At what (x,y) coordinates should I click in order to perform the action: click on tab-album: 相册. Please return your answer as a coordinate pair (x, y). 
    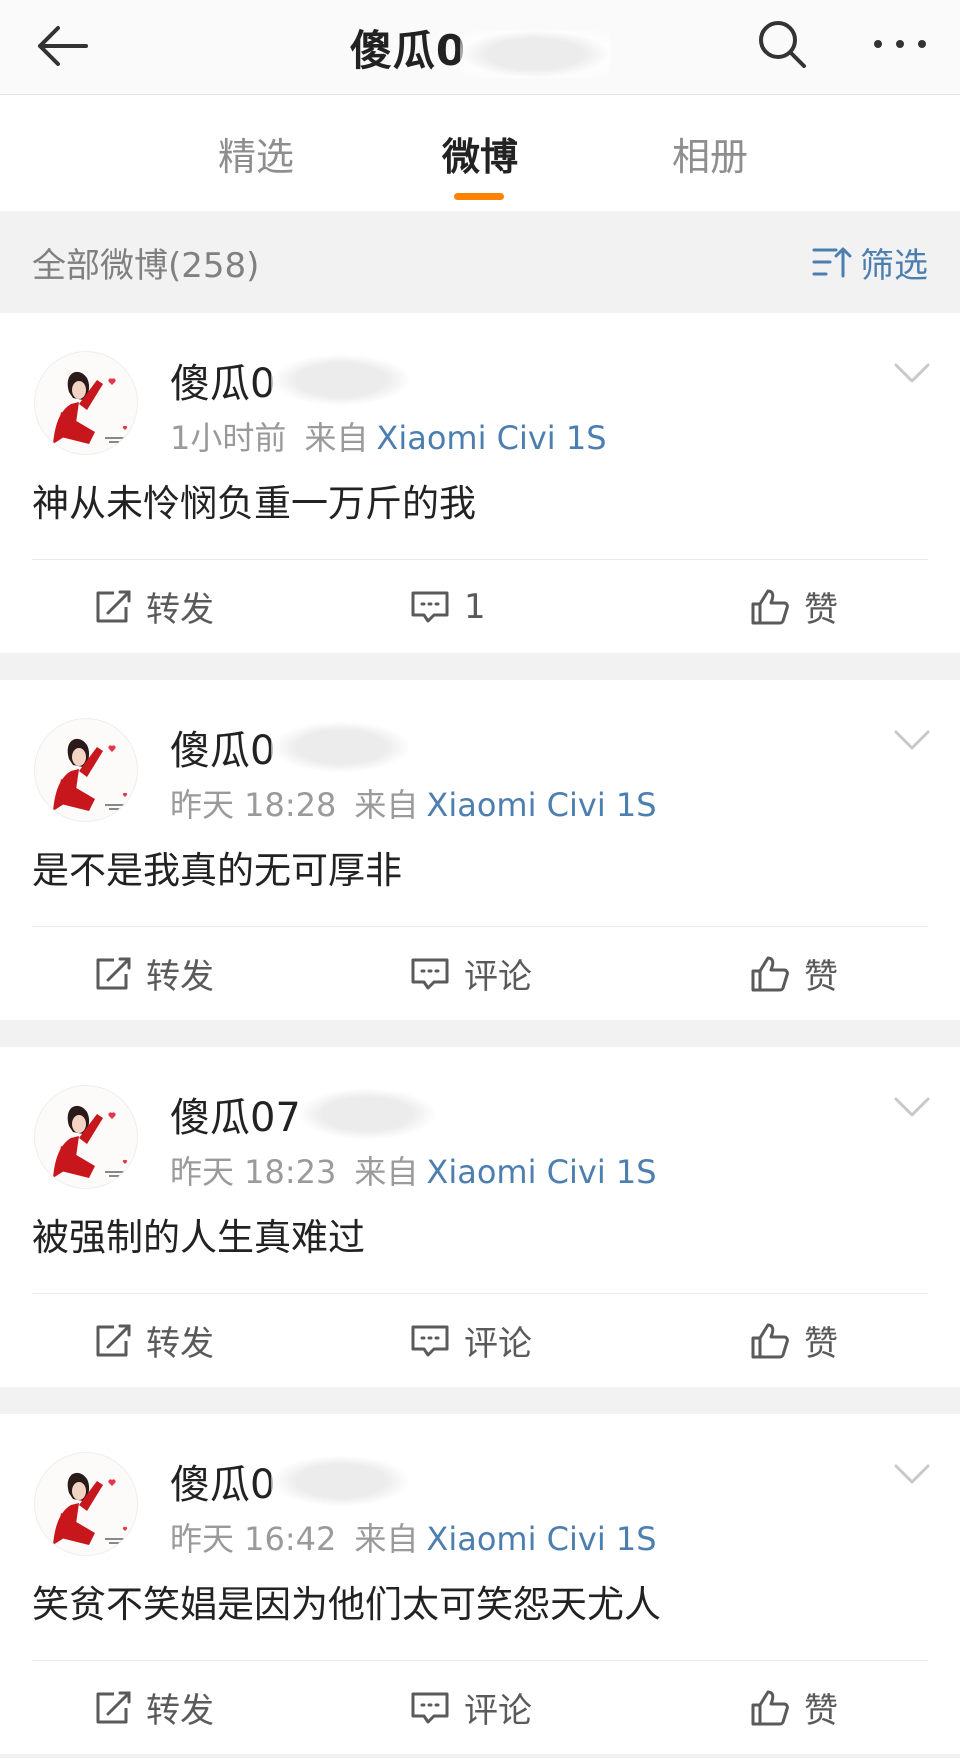
    Looking at the image, I should click on (710, 153).